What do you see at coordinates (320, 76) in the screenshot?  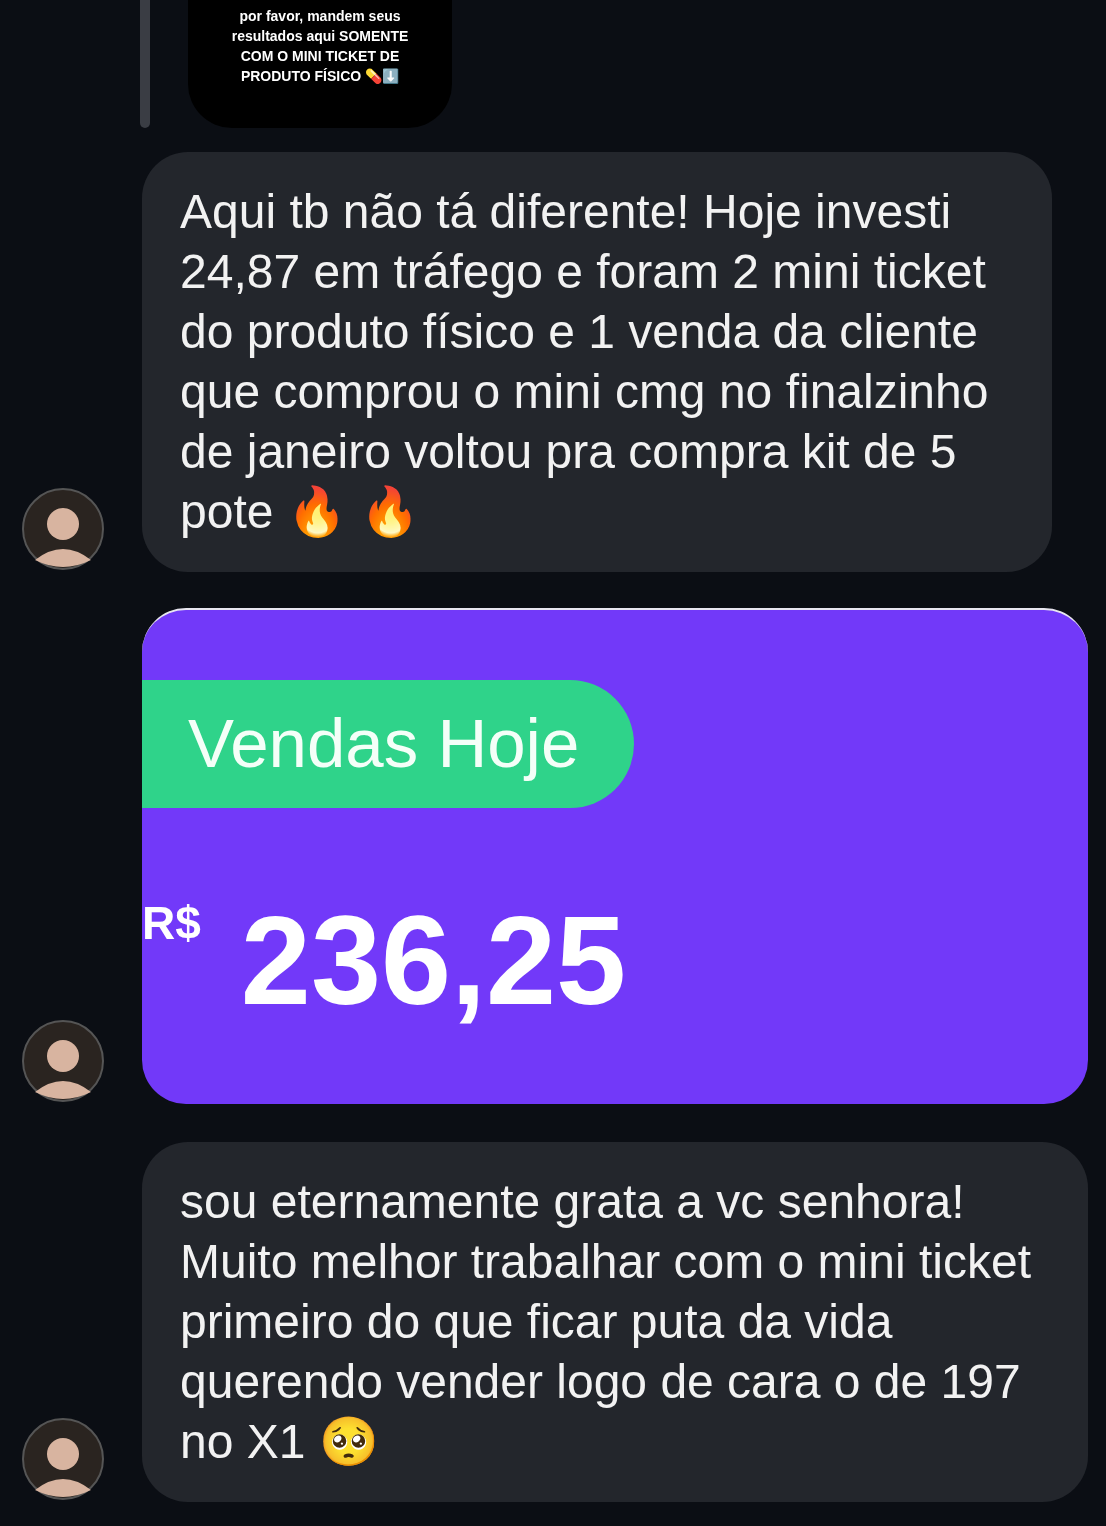 I see `story-caption-line: PRODUTO FÍSICO 💊⬇` at bounding box center [320, 76].